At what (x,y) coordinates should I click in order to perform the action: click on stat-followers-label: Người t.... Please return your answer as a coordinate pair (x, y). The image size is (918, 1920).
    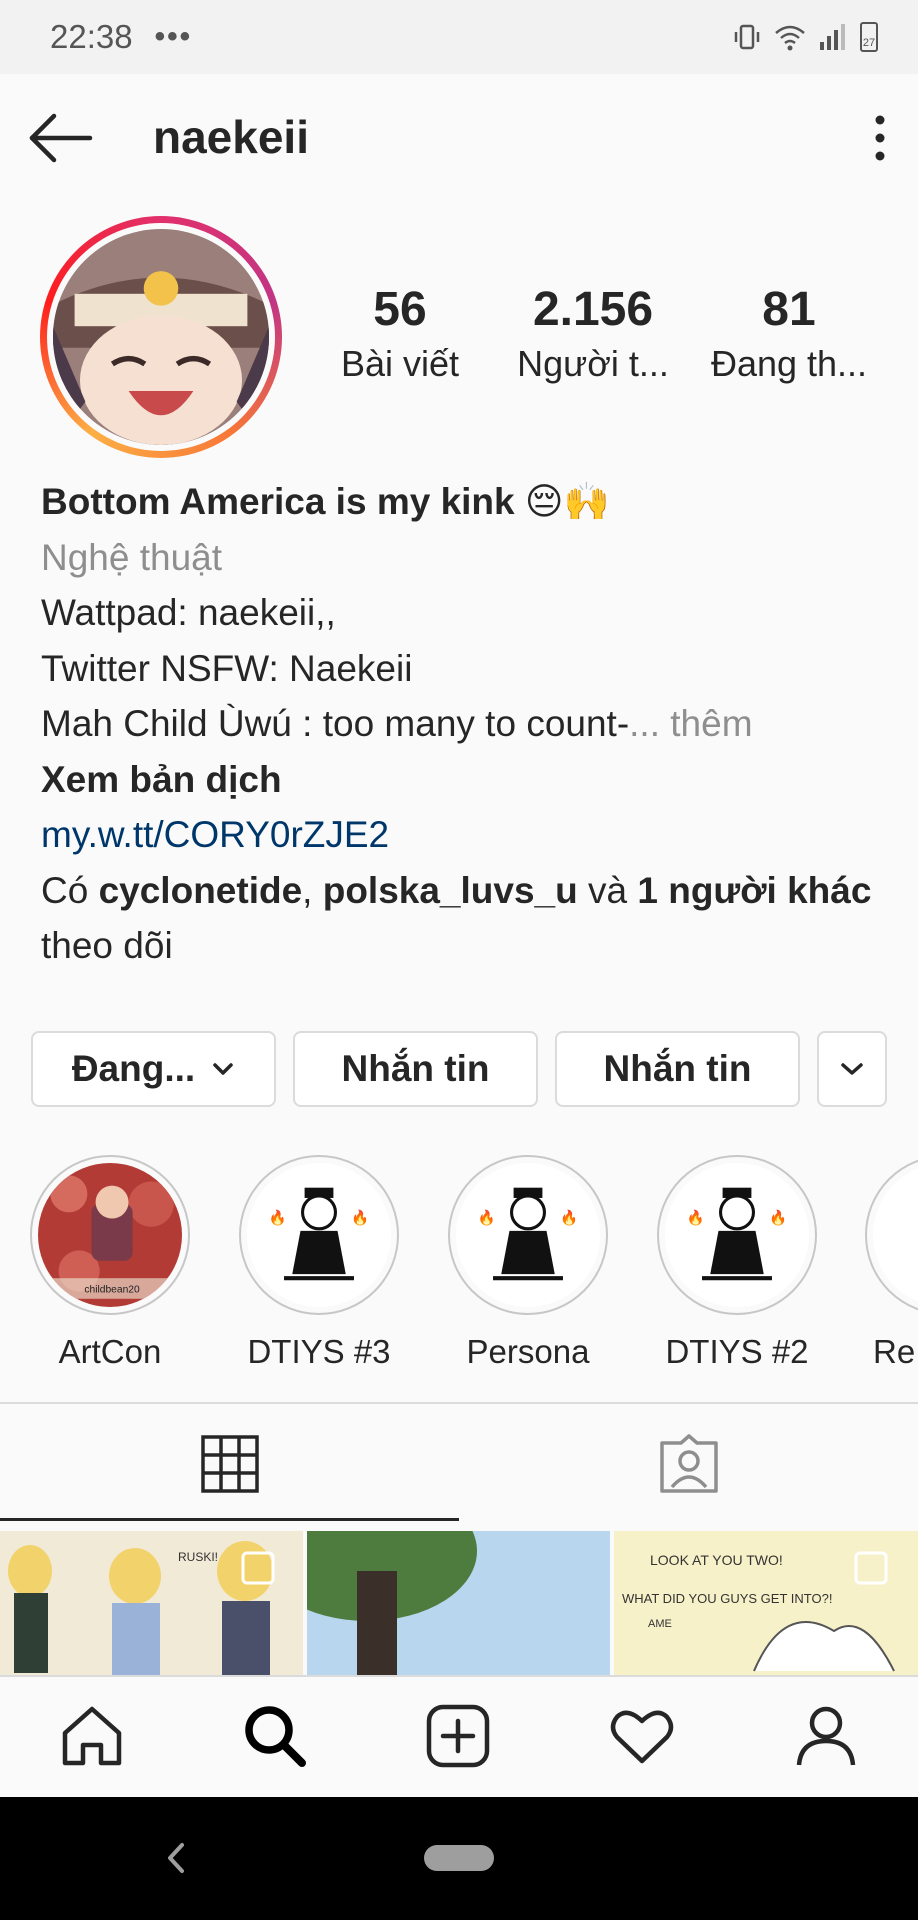
    Looking at the image, I should click on (593, 363).